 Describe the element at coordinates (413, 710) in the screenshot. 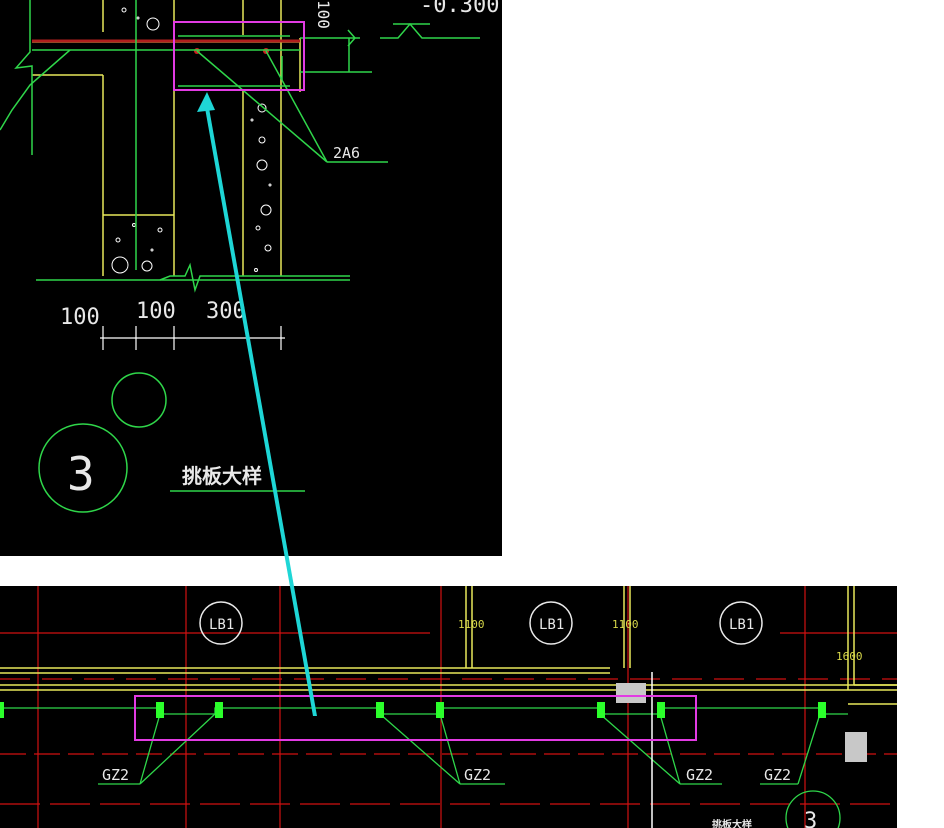

I see `column-markers` at that location.